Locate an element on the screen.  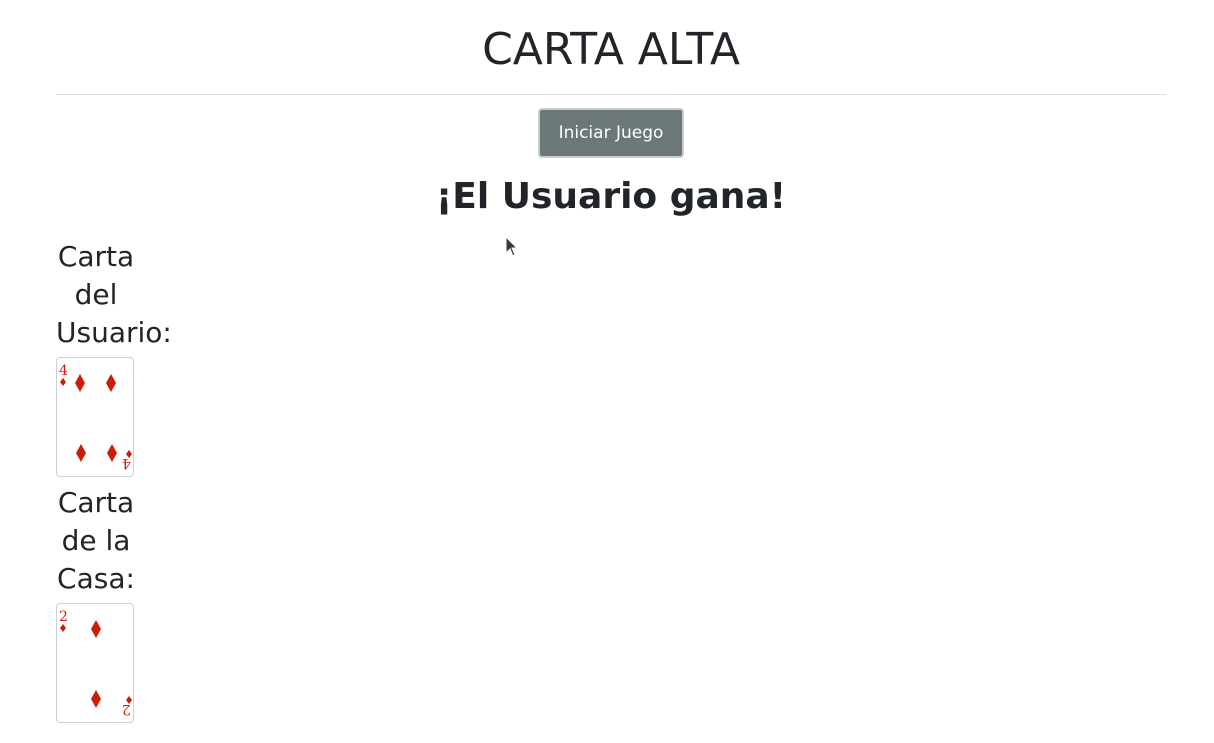
house-label-line: Carta is located at coordinates (96, 502).